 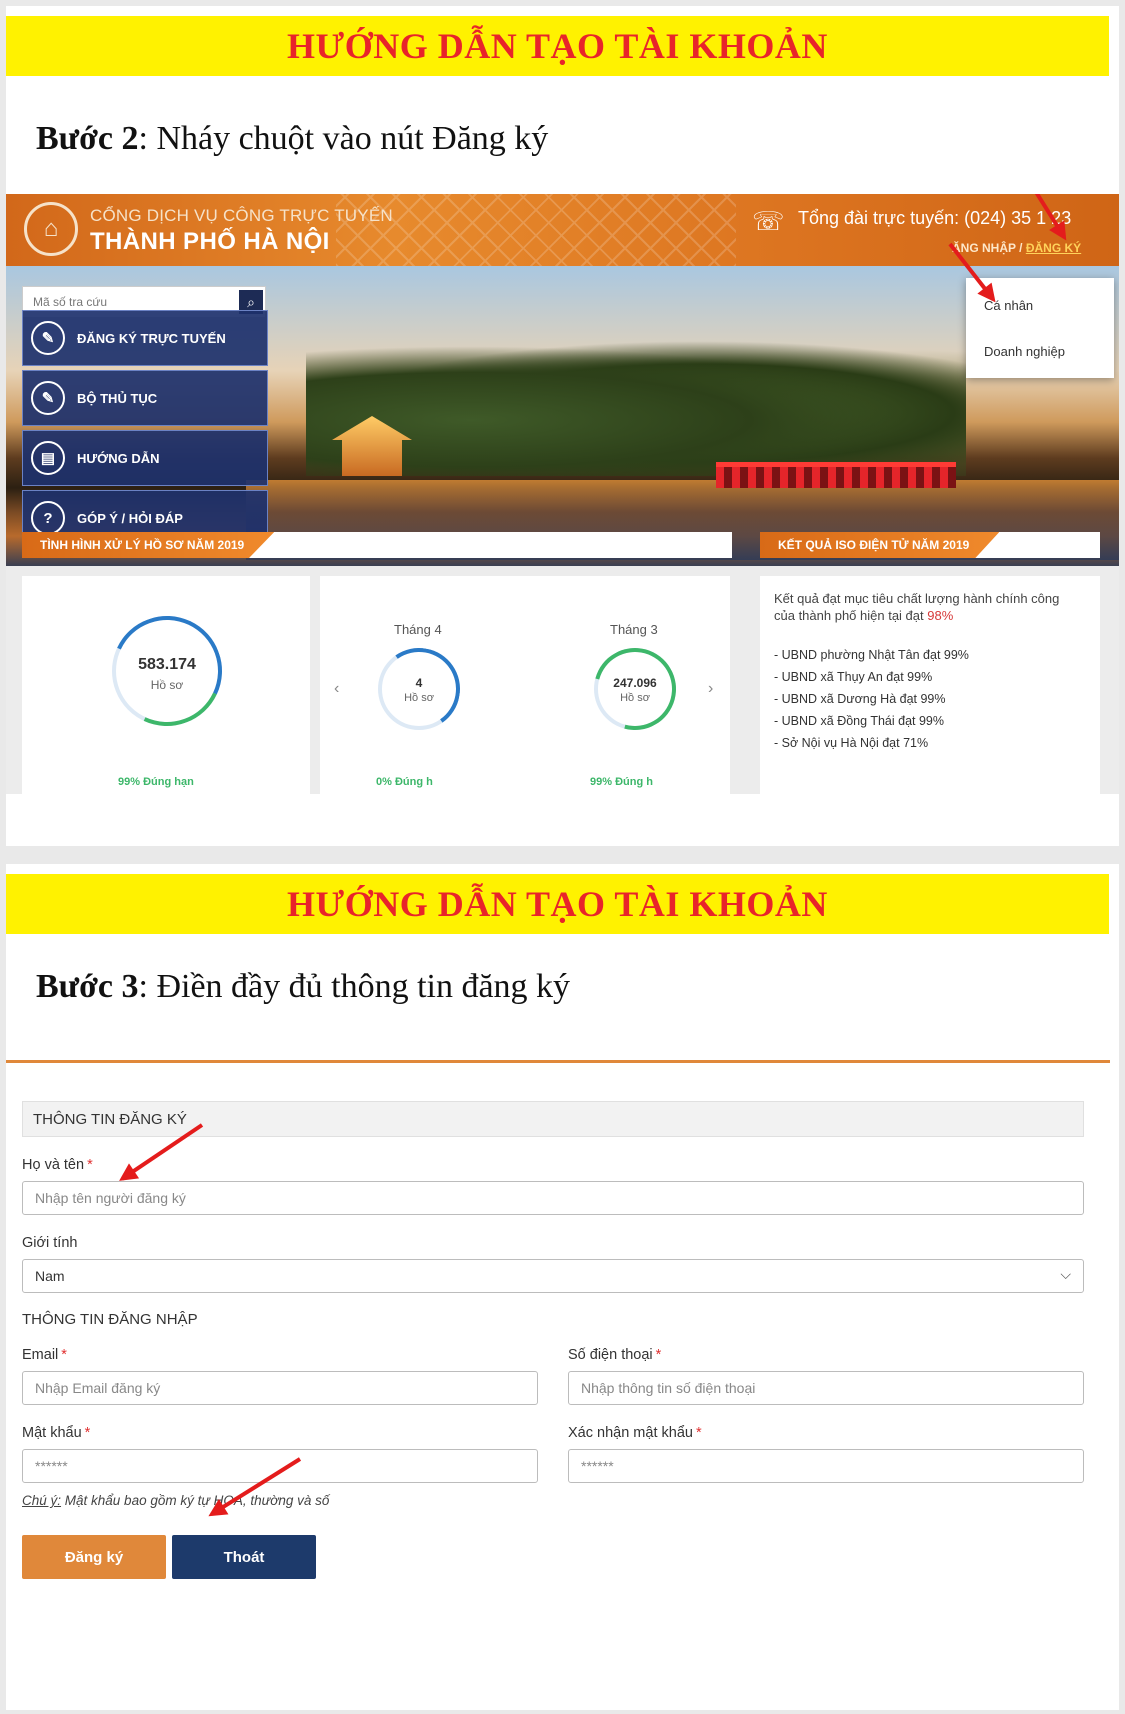 I want to click on list-item: - Sở Nội vụ Hà Nội đạt 71%, so click(x=851, y=743).